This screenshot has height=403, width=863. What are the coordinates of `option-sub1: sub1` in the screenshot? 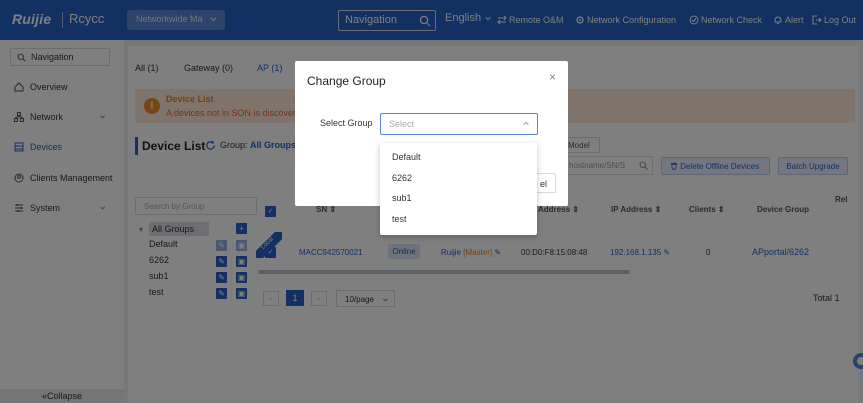 It's located at (402, 198).